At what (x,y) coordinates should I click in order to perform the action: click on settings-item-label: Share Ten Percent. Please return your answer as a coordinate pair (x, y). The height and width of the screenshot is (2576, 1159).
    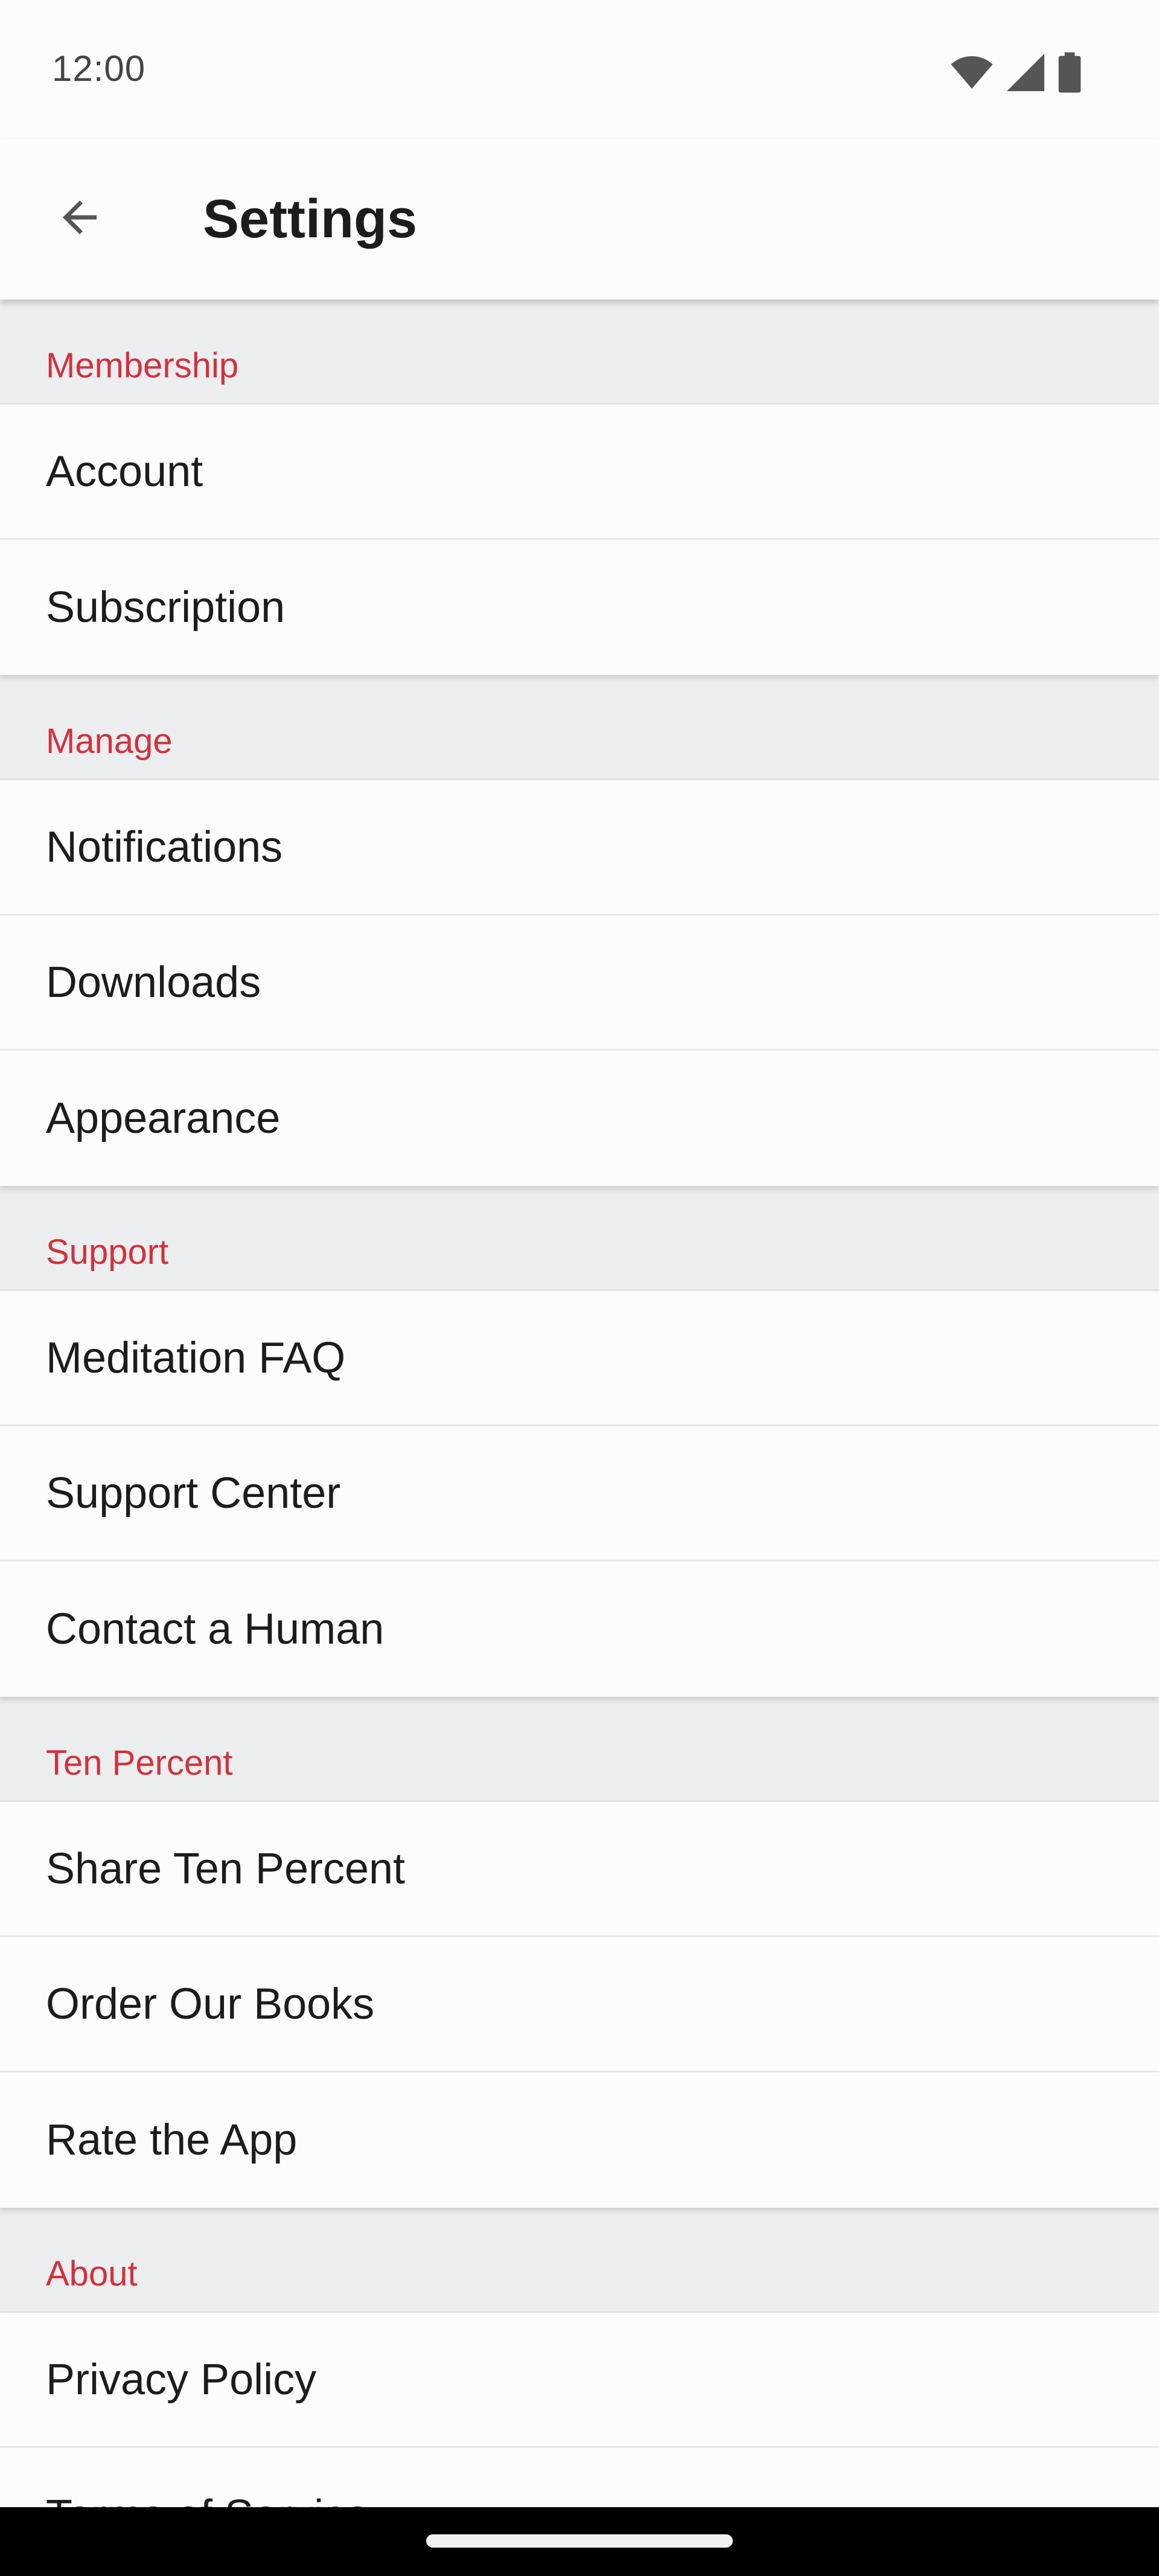
    Looking at the image, I should click on (226, 1868).